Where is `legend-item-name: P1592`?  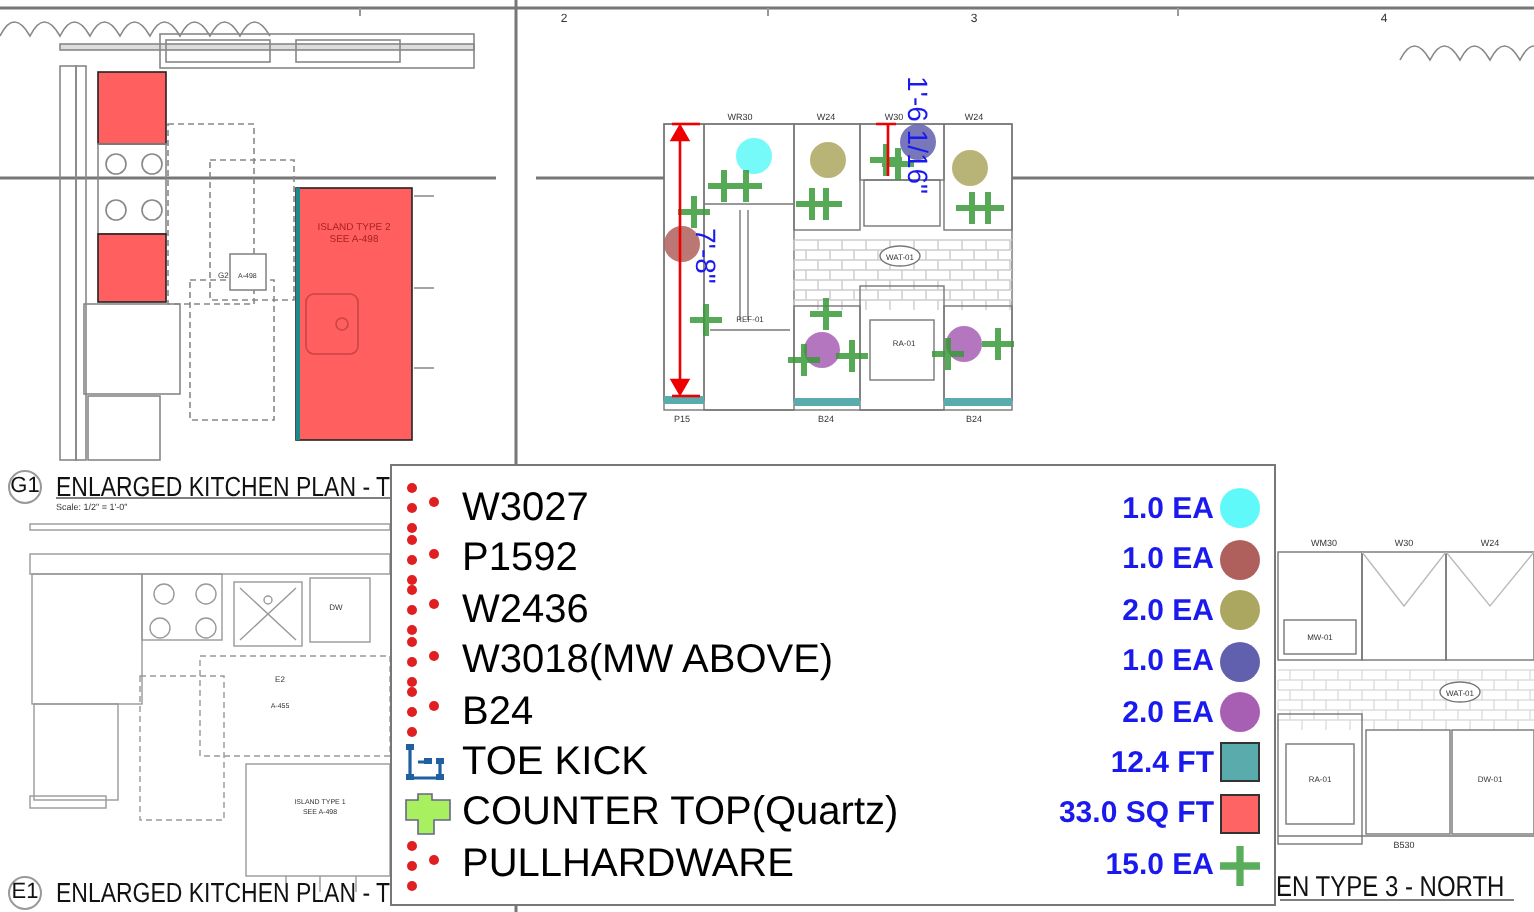
legend-item-name: P1592 is located at coordinates (521, 559).